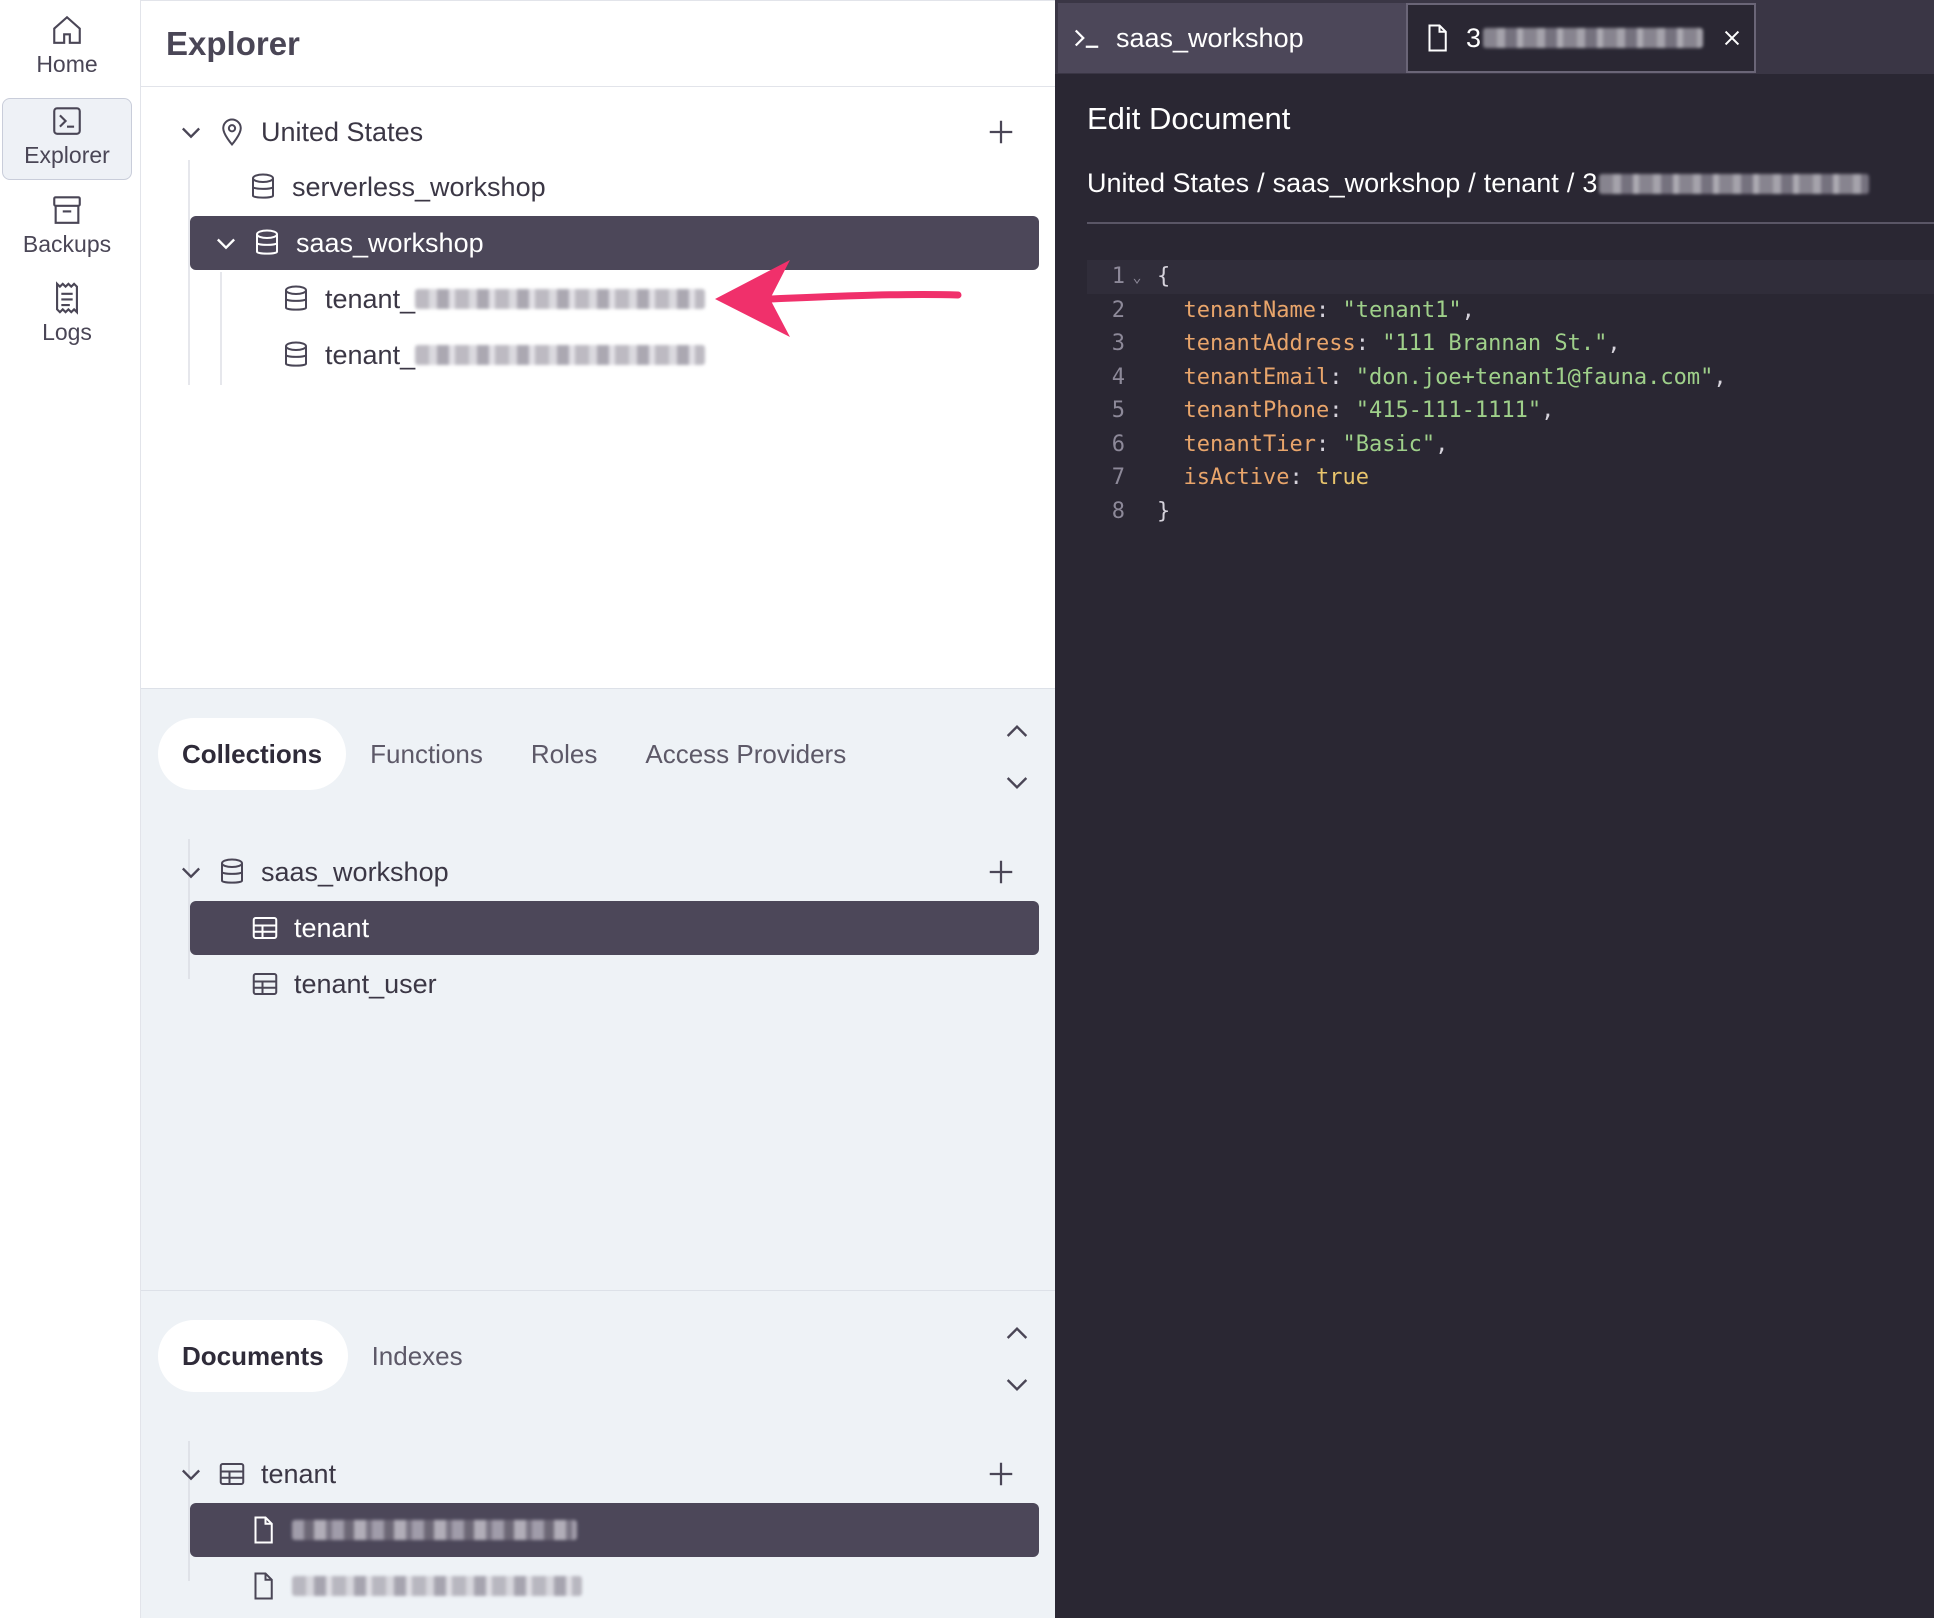 The image size is (1934, 1618). I want to click on collection-item-tenant-user: tenant_user, so click(600, 984).